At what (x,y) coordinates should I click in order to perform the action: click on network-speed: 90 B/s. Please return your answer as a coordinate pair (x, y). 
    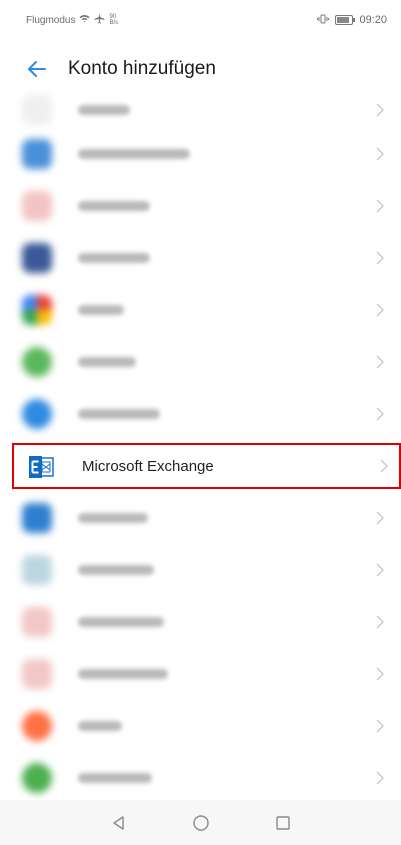
    Looking at the image, I should click on (113, 20).